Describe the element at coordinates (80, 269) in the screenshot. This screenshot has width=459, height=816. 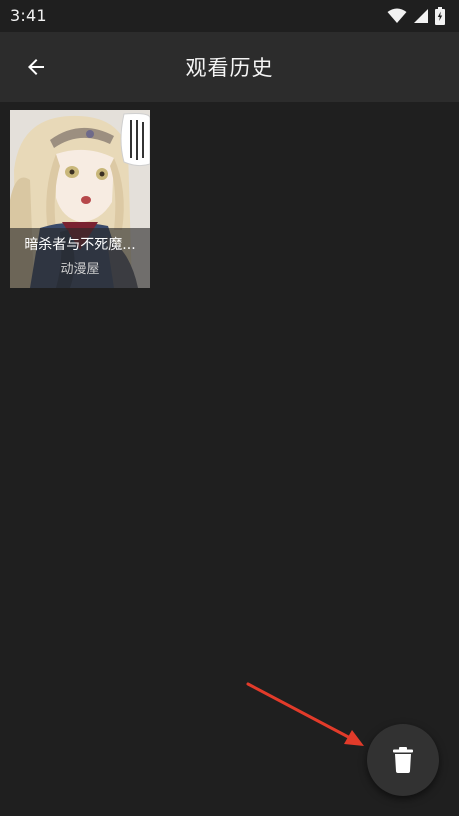
I see `history-item-source: 动漫屋` at that location.